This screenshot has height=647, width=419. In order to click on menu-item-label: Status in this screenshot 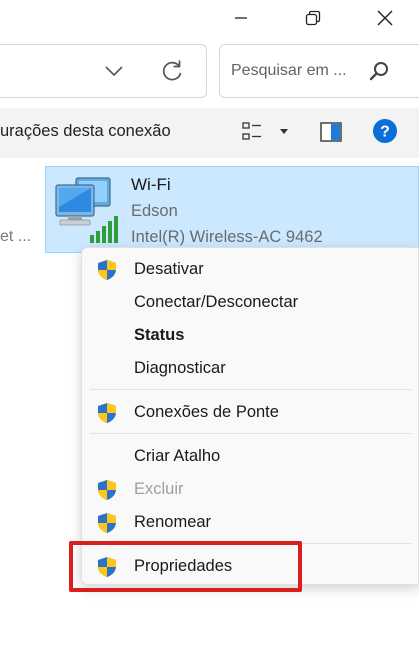, I will do `click(159, 335)`.